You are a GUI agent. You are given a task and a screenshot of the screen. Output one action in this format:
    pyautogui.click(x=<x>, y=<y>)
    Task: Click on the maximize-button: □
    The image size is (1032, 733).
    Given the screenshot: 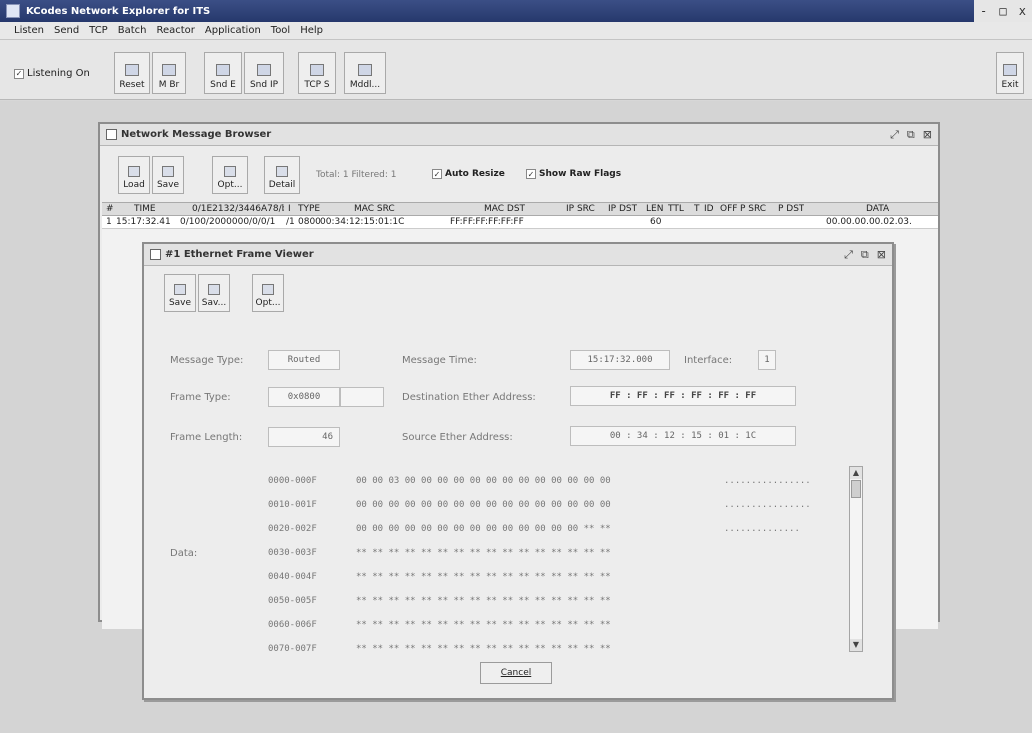 What is the action you would take?
    pyautogui.click(x=1002, y=11)
    